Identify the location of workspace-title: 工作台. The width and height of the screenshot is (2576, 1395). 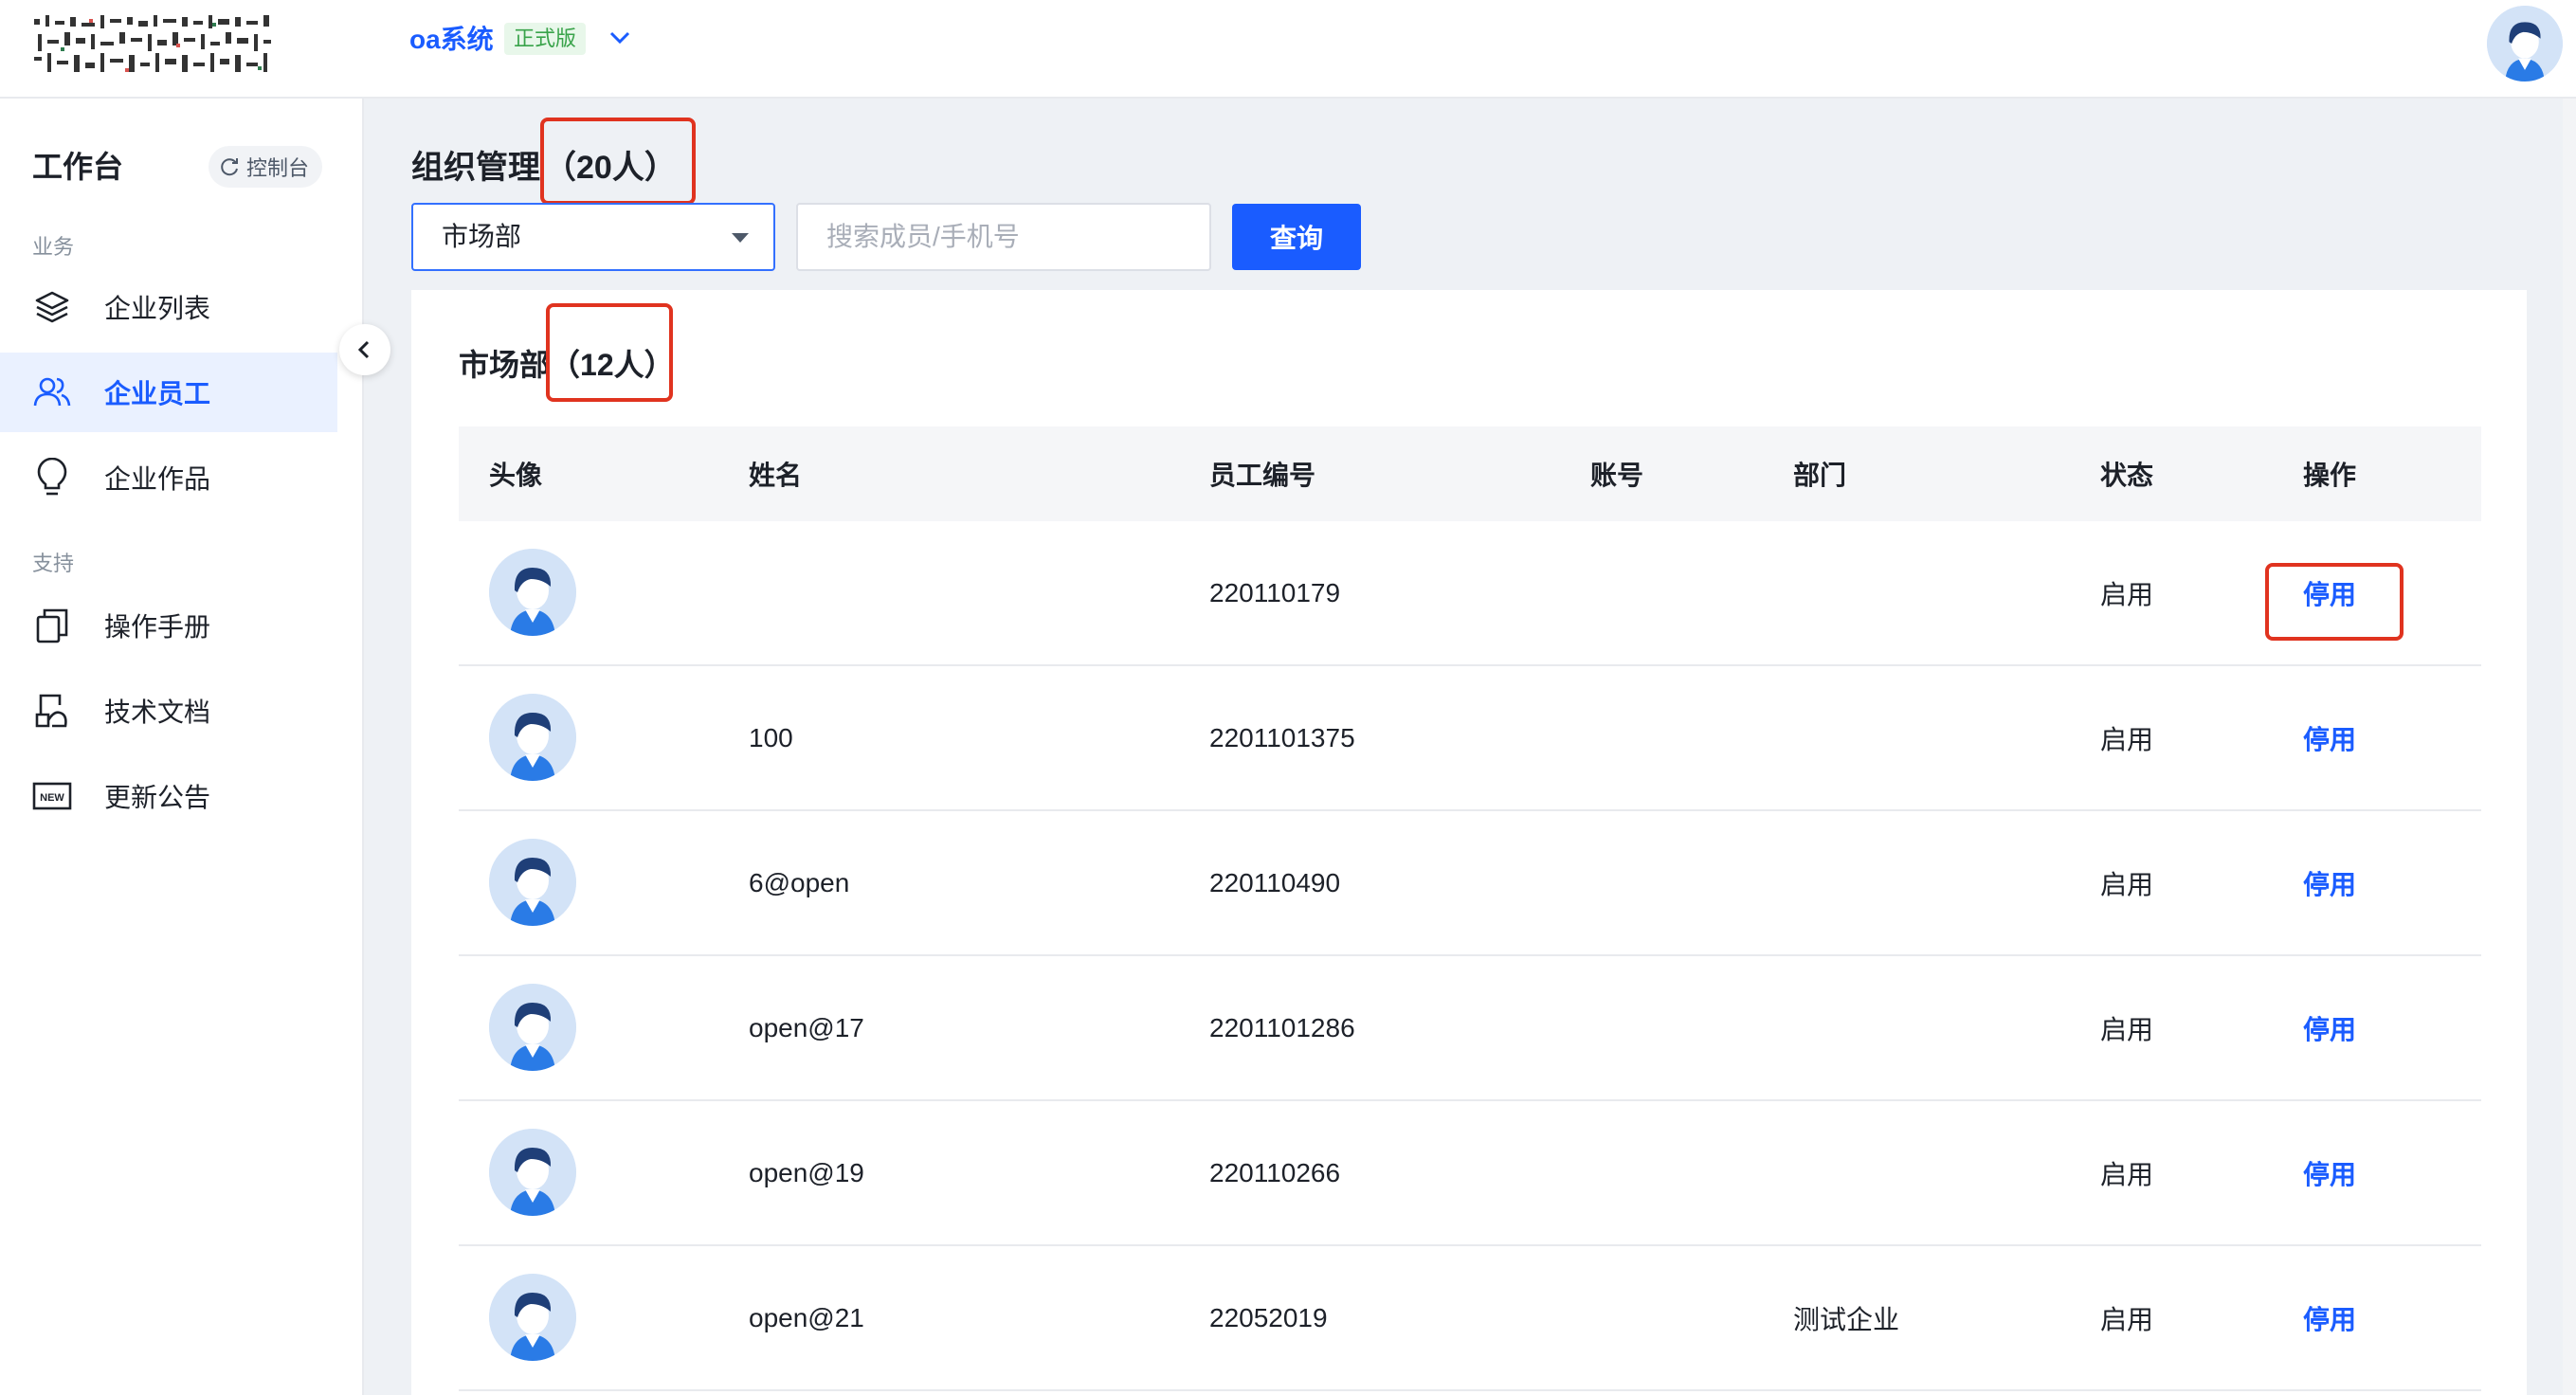
(78, 167).